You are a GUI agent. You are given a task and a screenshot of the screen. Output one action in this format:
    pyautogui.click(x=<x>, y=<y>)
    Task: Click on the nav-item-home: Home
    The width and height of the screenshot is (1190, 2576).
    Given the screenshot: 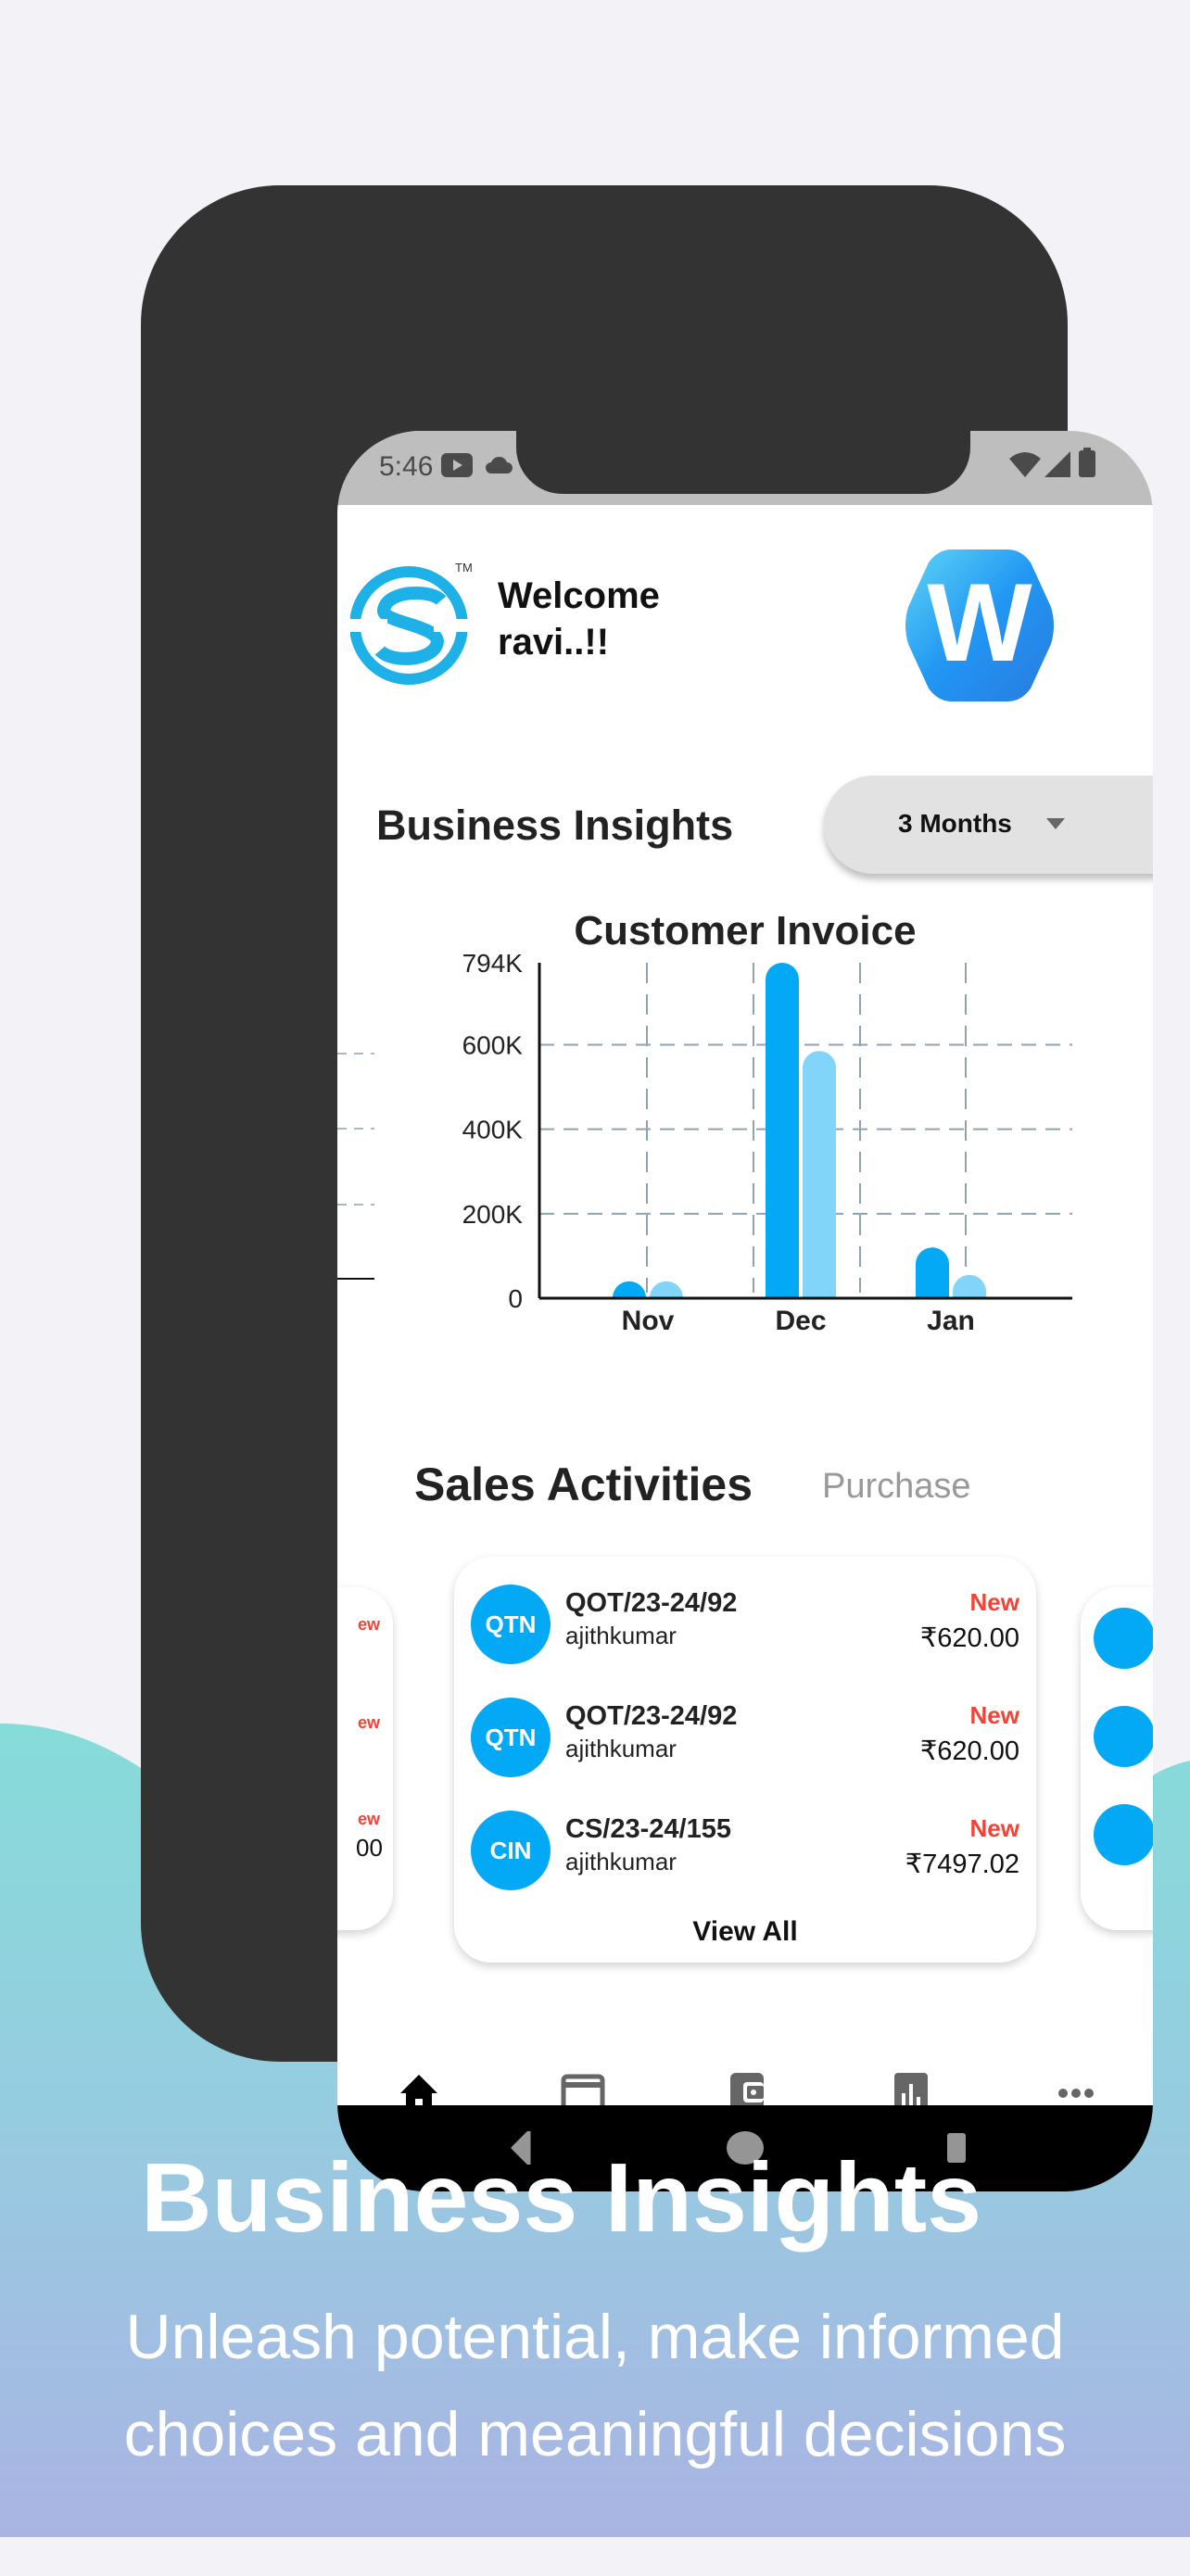 What is the action you would take?
    pyautogui.click(x=419, y=2088)
    